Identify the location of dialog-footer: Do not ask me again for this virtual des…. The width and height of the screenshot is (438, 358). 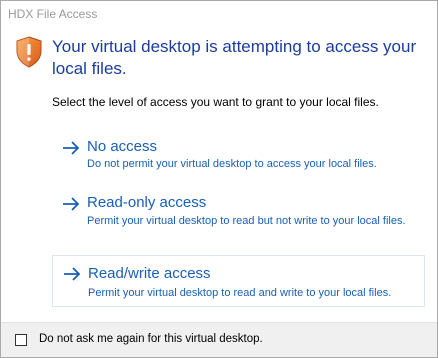
(219, 339).